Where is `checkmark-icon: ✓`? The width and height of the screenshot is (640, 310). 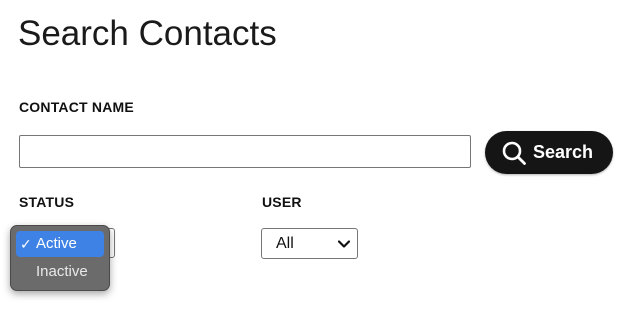 checkmark-icon: ✓ is located at coordinates (26, 244).